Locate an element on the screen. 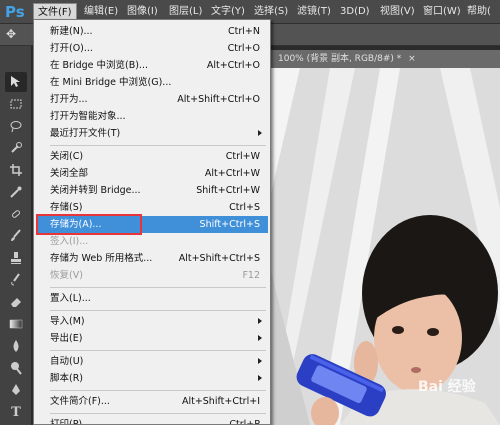 Image resolution: width=500 pixels, height=425 pixels. eyedropper-tool-icon is located at coordinates (16, 192).